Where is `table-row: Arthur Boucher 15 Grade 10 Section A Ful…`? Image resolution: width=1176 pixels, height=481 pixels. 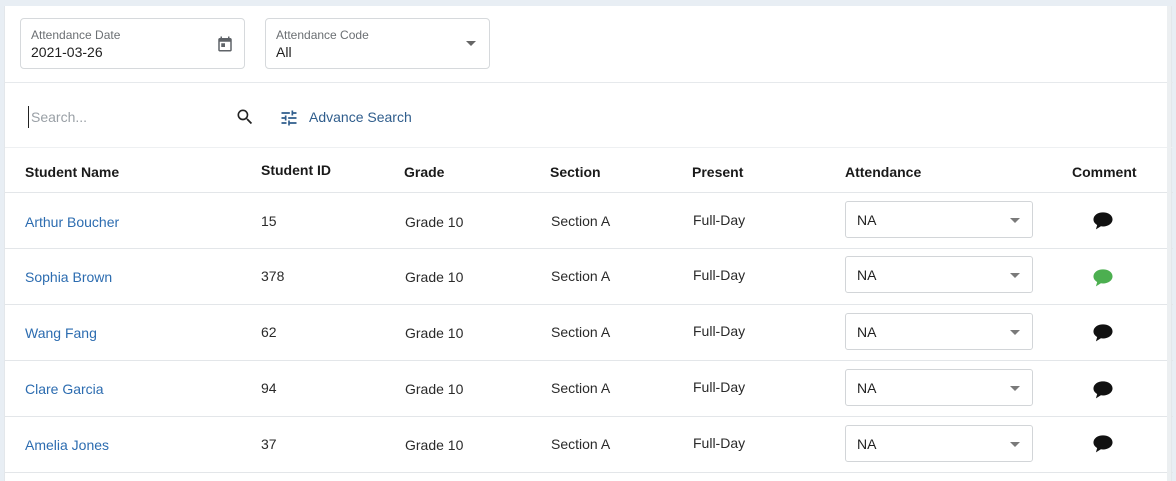 table-row: Arthur Boucher 15 Grade 10 Section A Ful… is located at coordinates (589, 221).